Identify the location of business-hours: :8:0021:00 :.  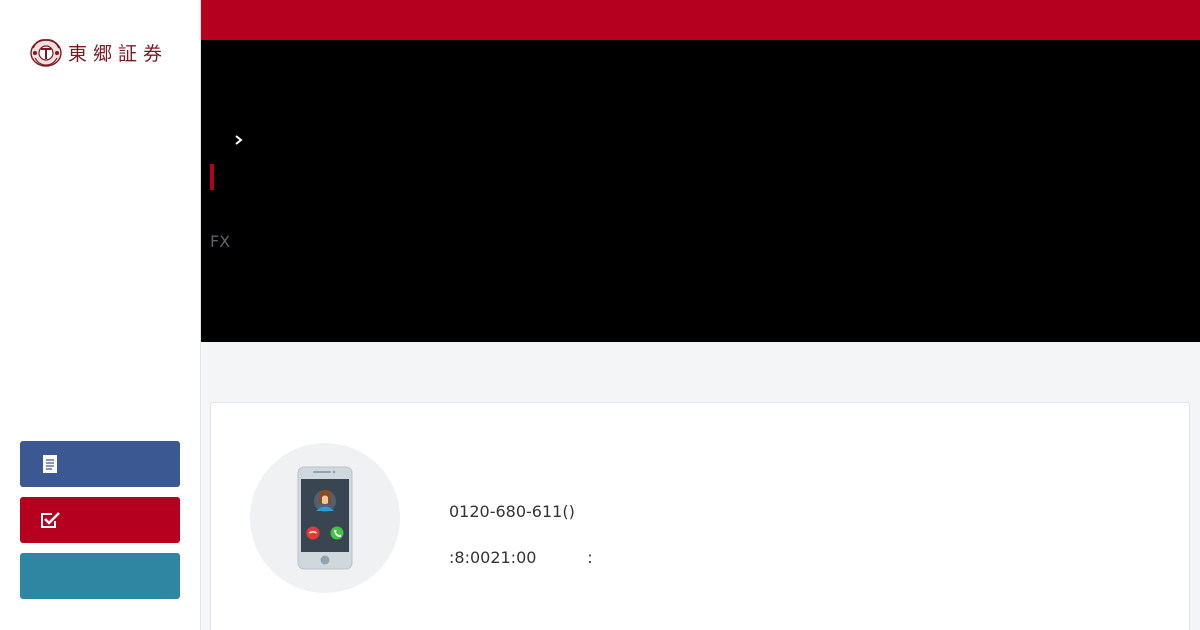
(521, 557).